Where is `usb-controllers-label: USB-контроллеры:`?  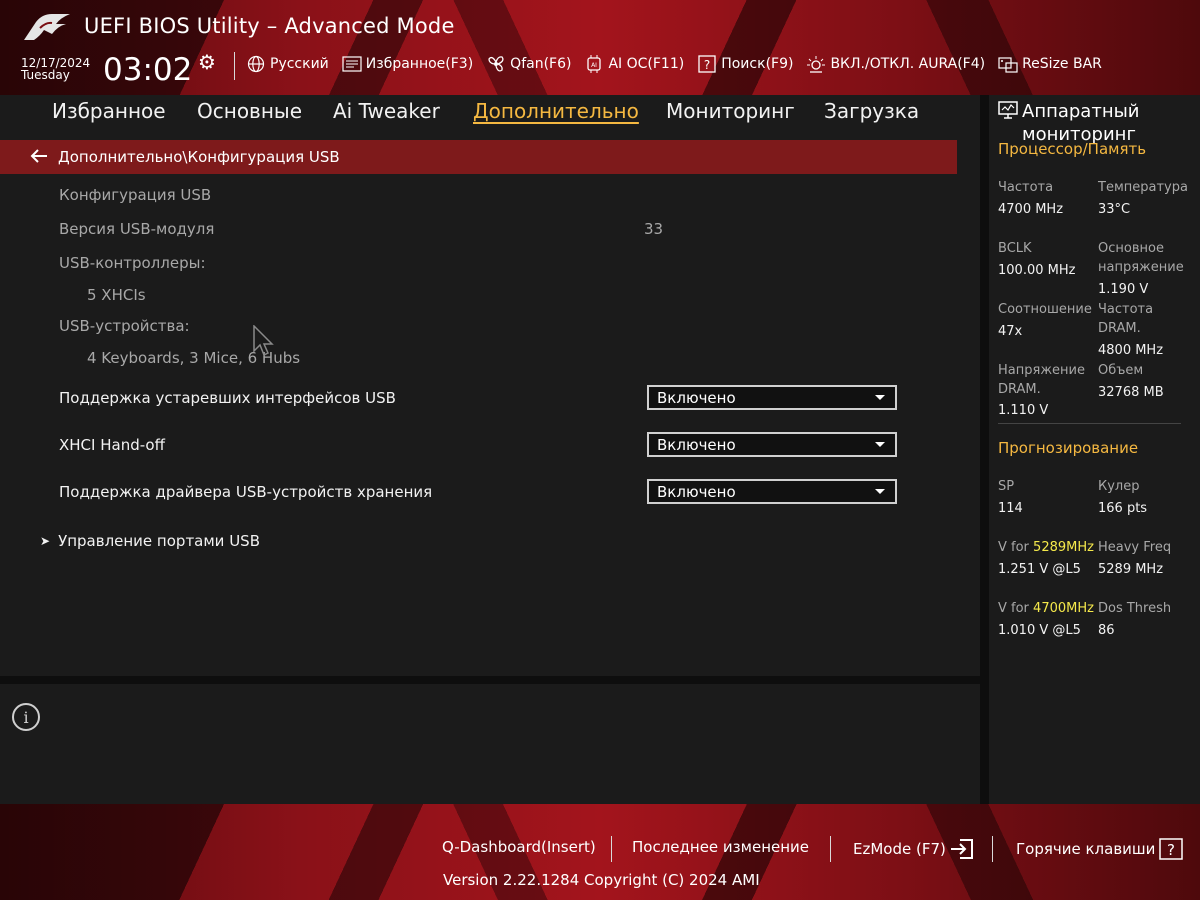 usb-controllers-label: USB-контроллеры: is located at coordinates (132, 263).